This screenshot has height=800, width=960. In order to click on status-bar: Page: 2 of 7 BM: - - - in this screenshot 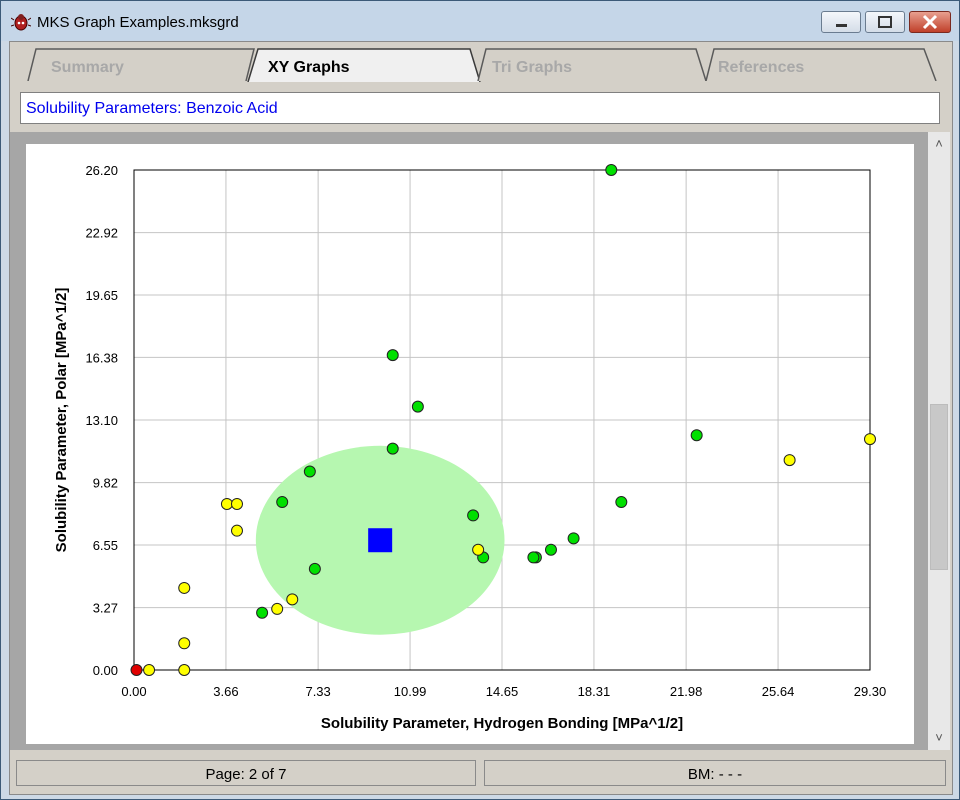, I will do `click(480, 773)`.